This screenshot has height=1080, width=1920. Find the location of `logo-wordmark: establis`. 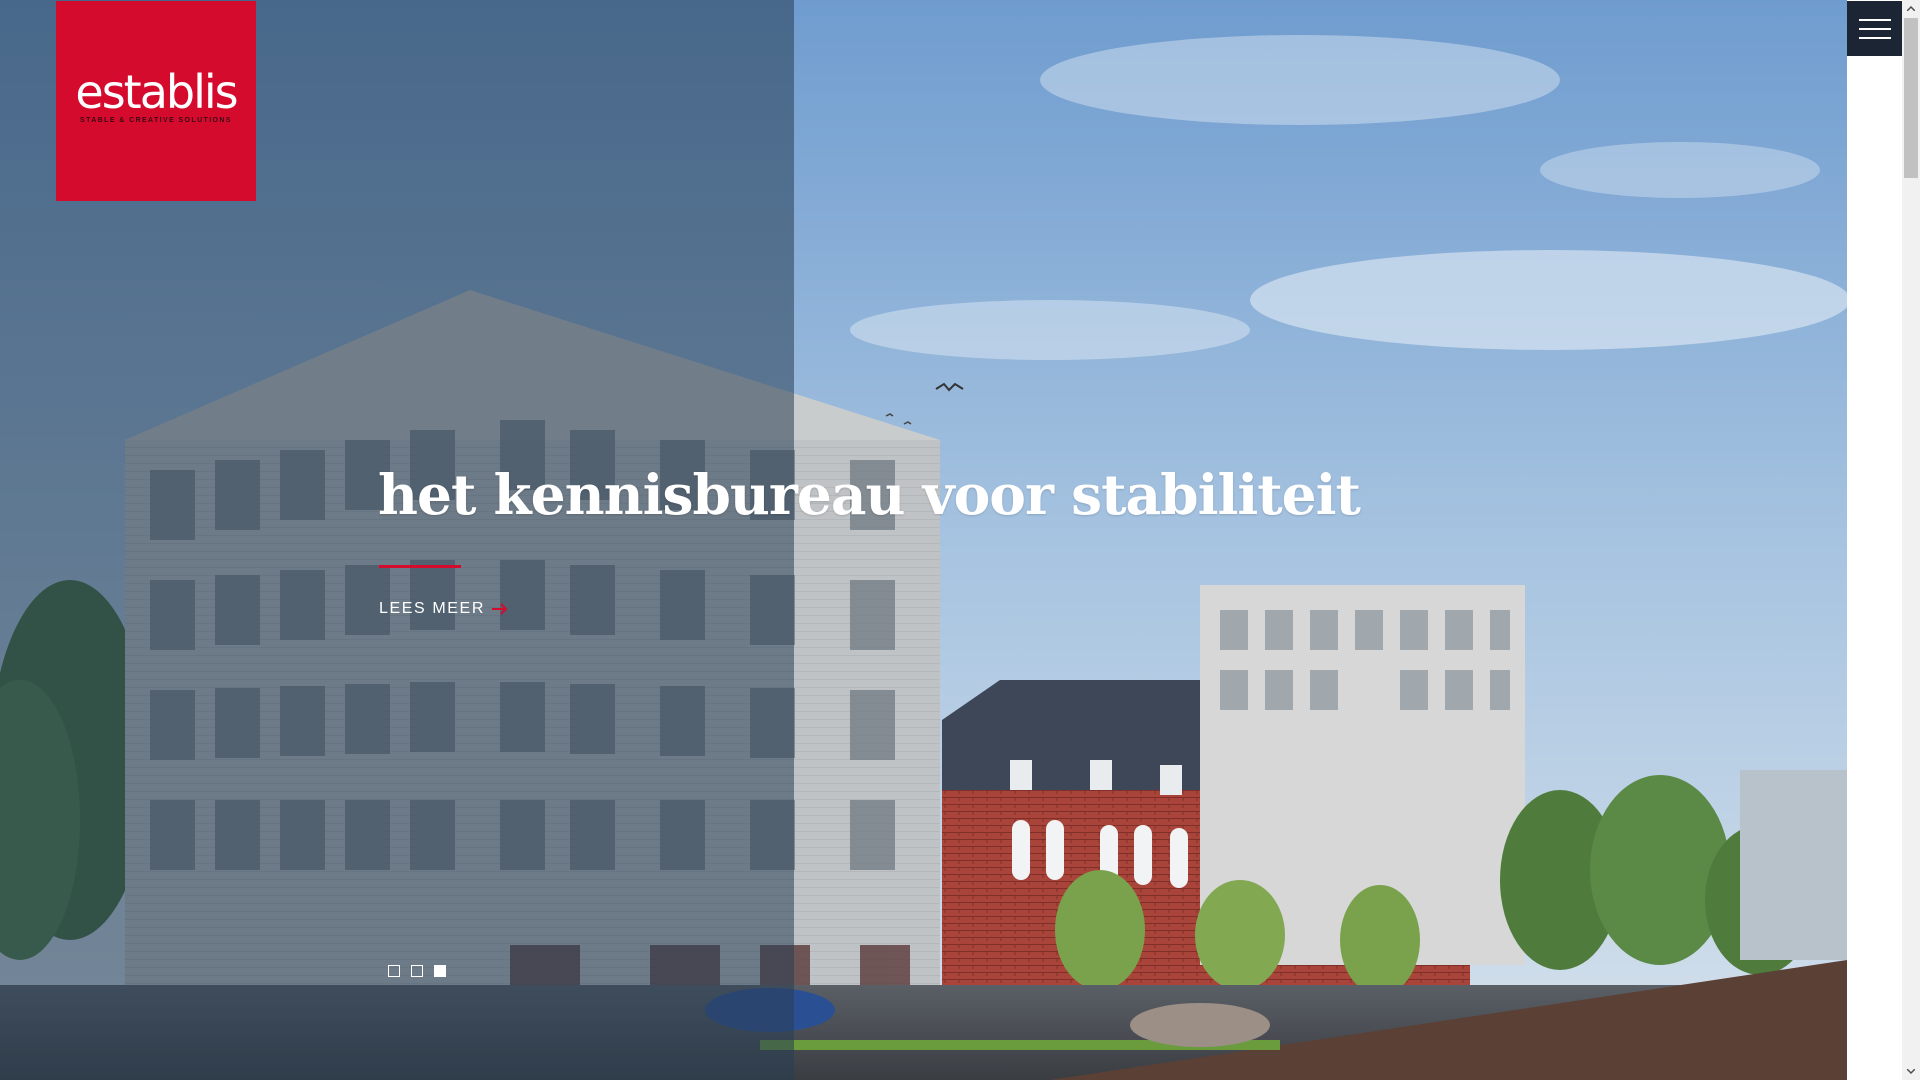

logo-wordmark: establis is located at coordinates (156, 92).